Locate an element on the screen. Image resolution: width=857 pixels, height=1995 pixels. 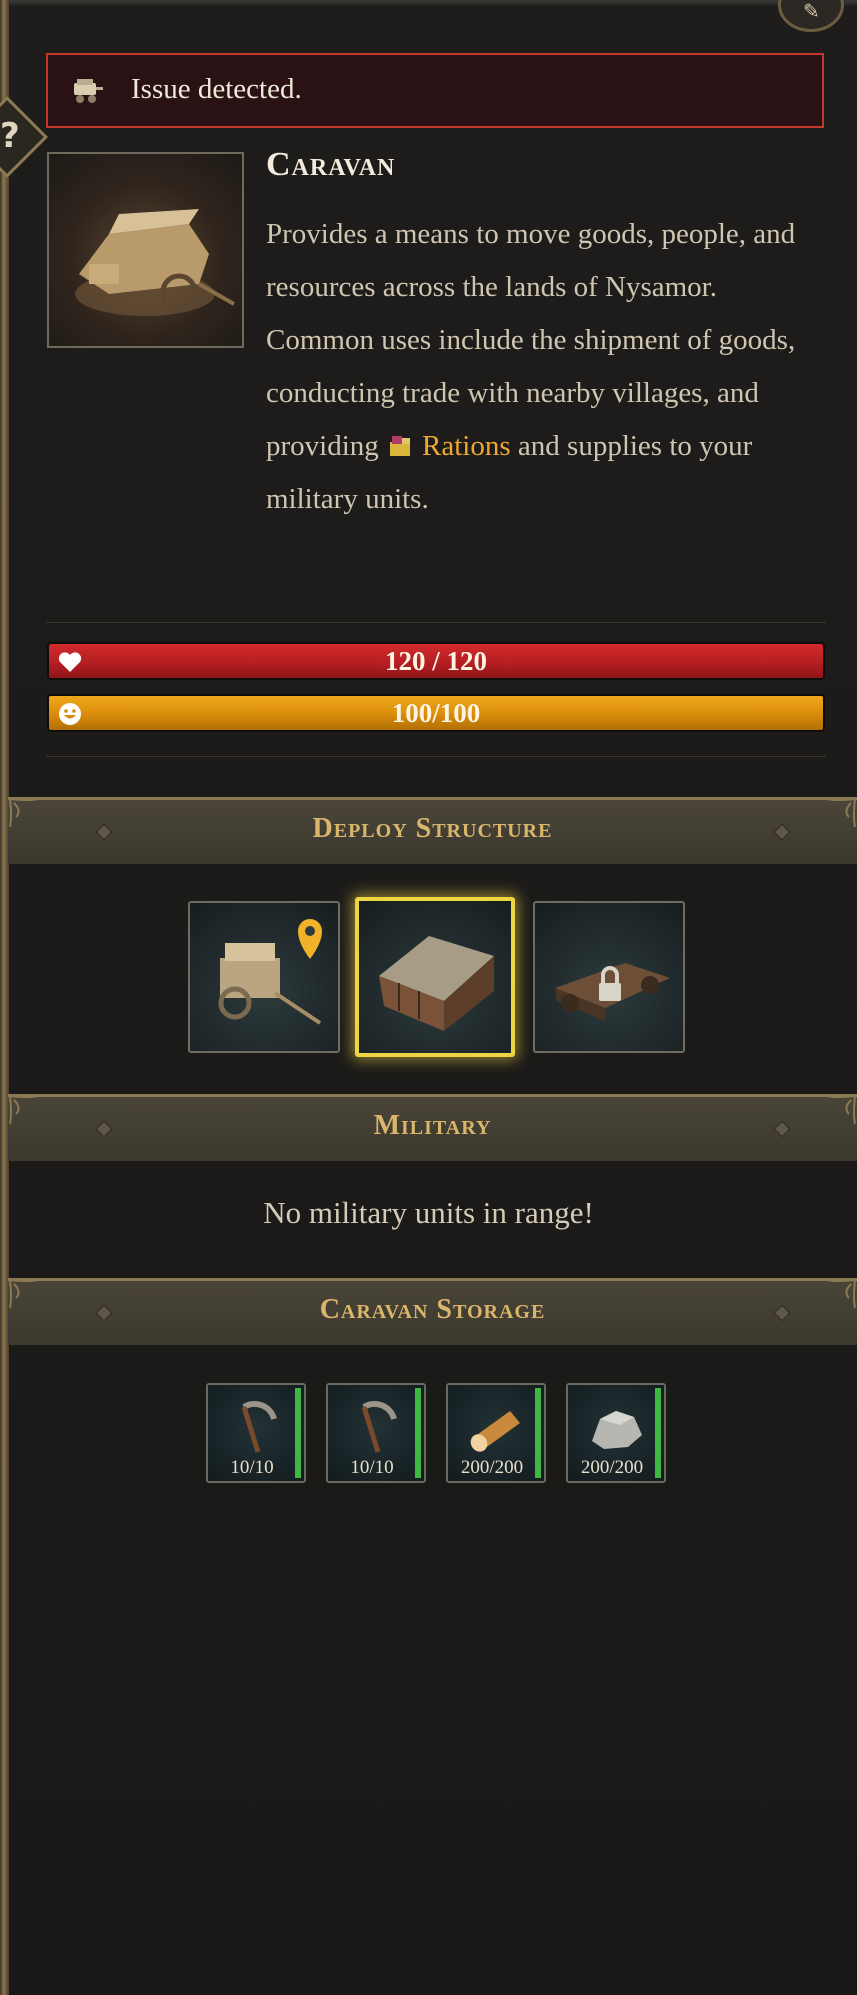
storage-slot-log: 200/200 is located at coordinates (496, 1433).